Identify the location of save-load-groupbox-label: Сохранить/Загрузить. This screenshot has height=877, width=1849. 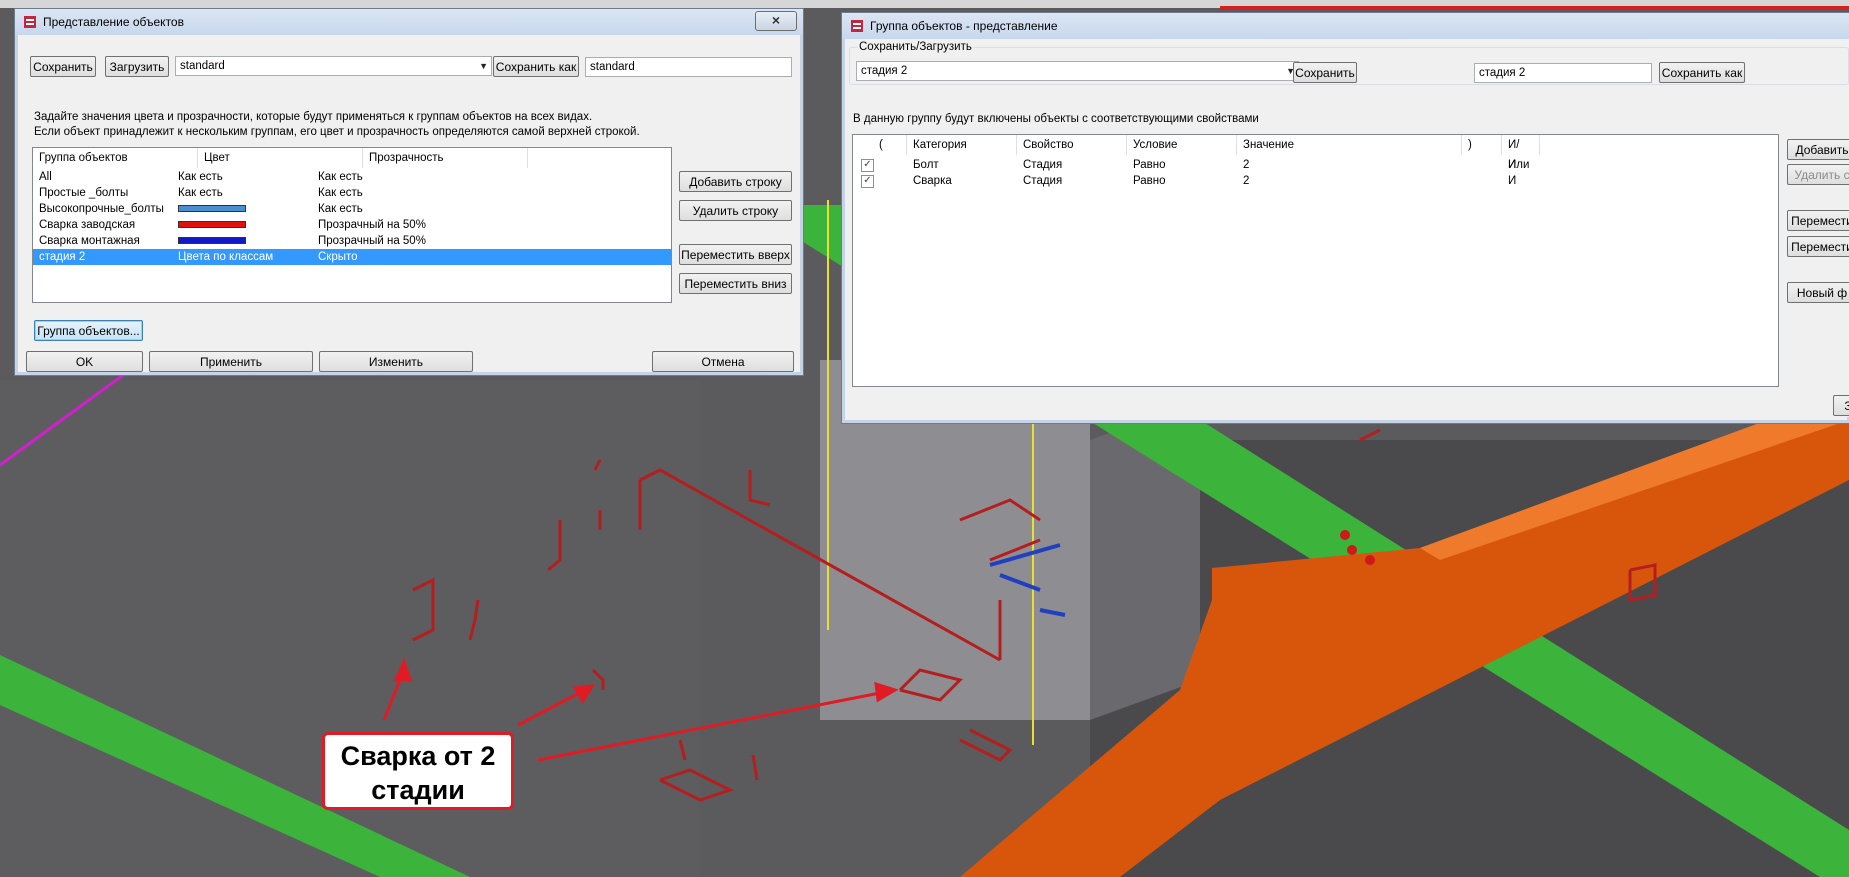
(915, 47).